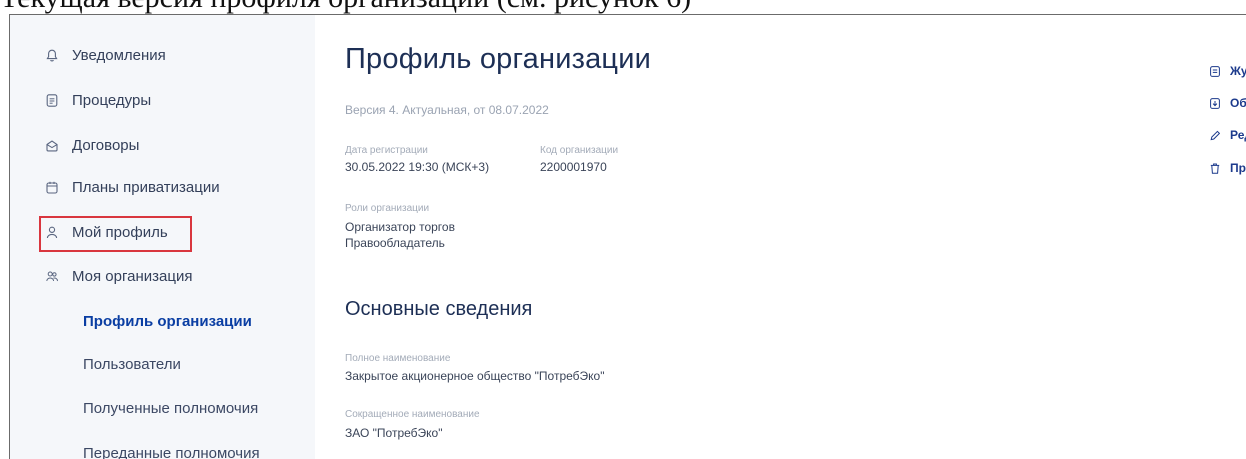 Image resolution: width=1246 pixels, height=459 pixels. I want to click on version-info: Версия 4. Актуальная, от 08.07.2022, so click(447, 110).